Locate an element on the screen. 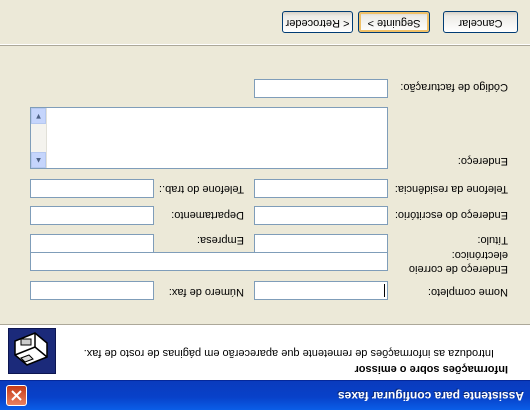 The image size is (530, 410). close-icon is located at coordinates (16, 395).